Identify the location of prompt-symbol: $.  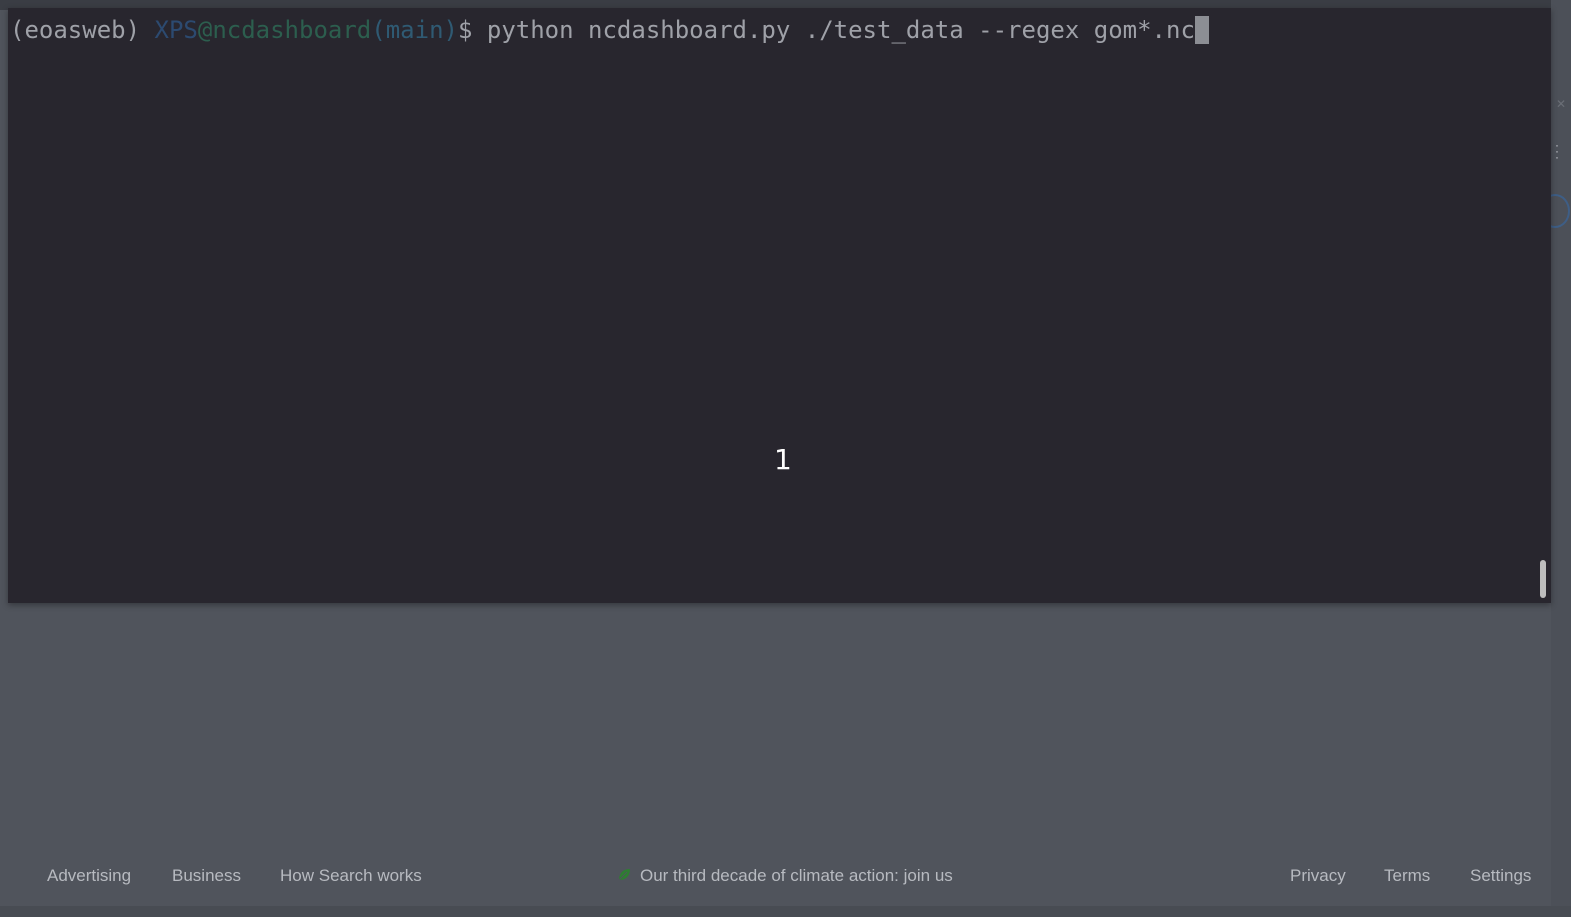
(472, 30).